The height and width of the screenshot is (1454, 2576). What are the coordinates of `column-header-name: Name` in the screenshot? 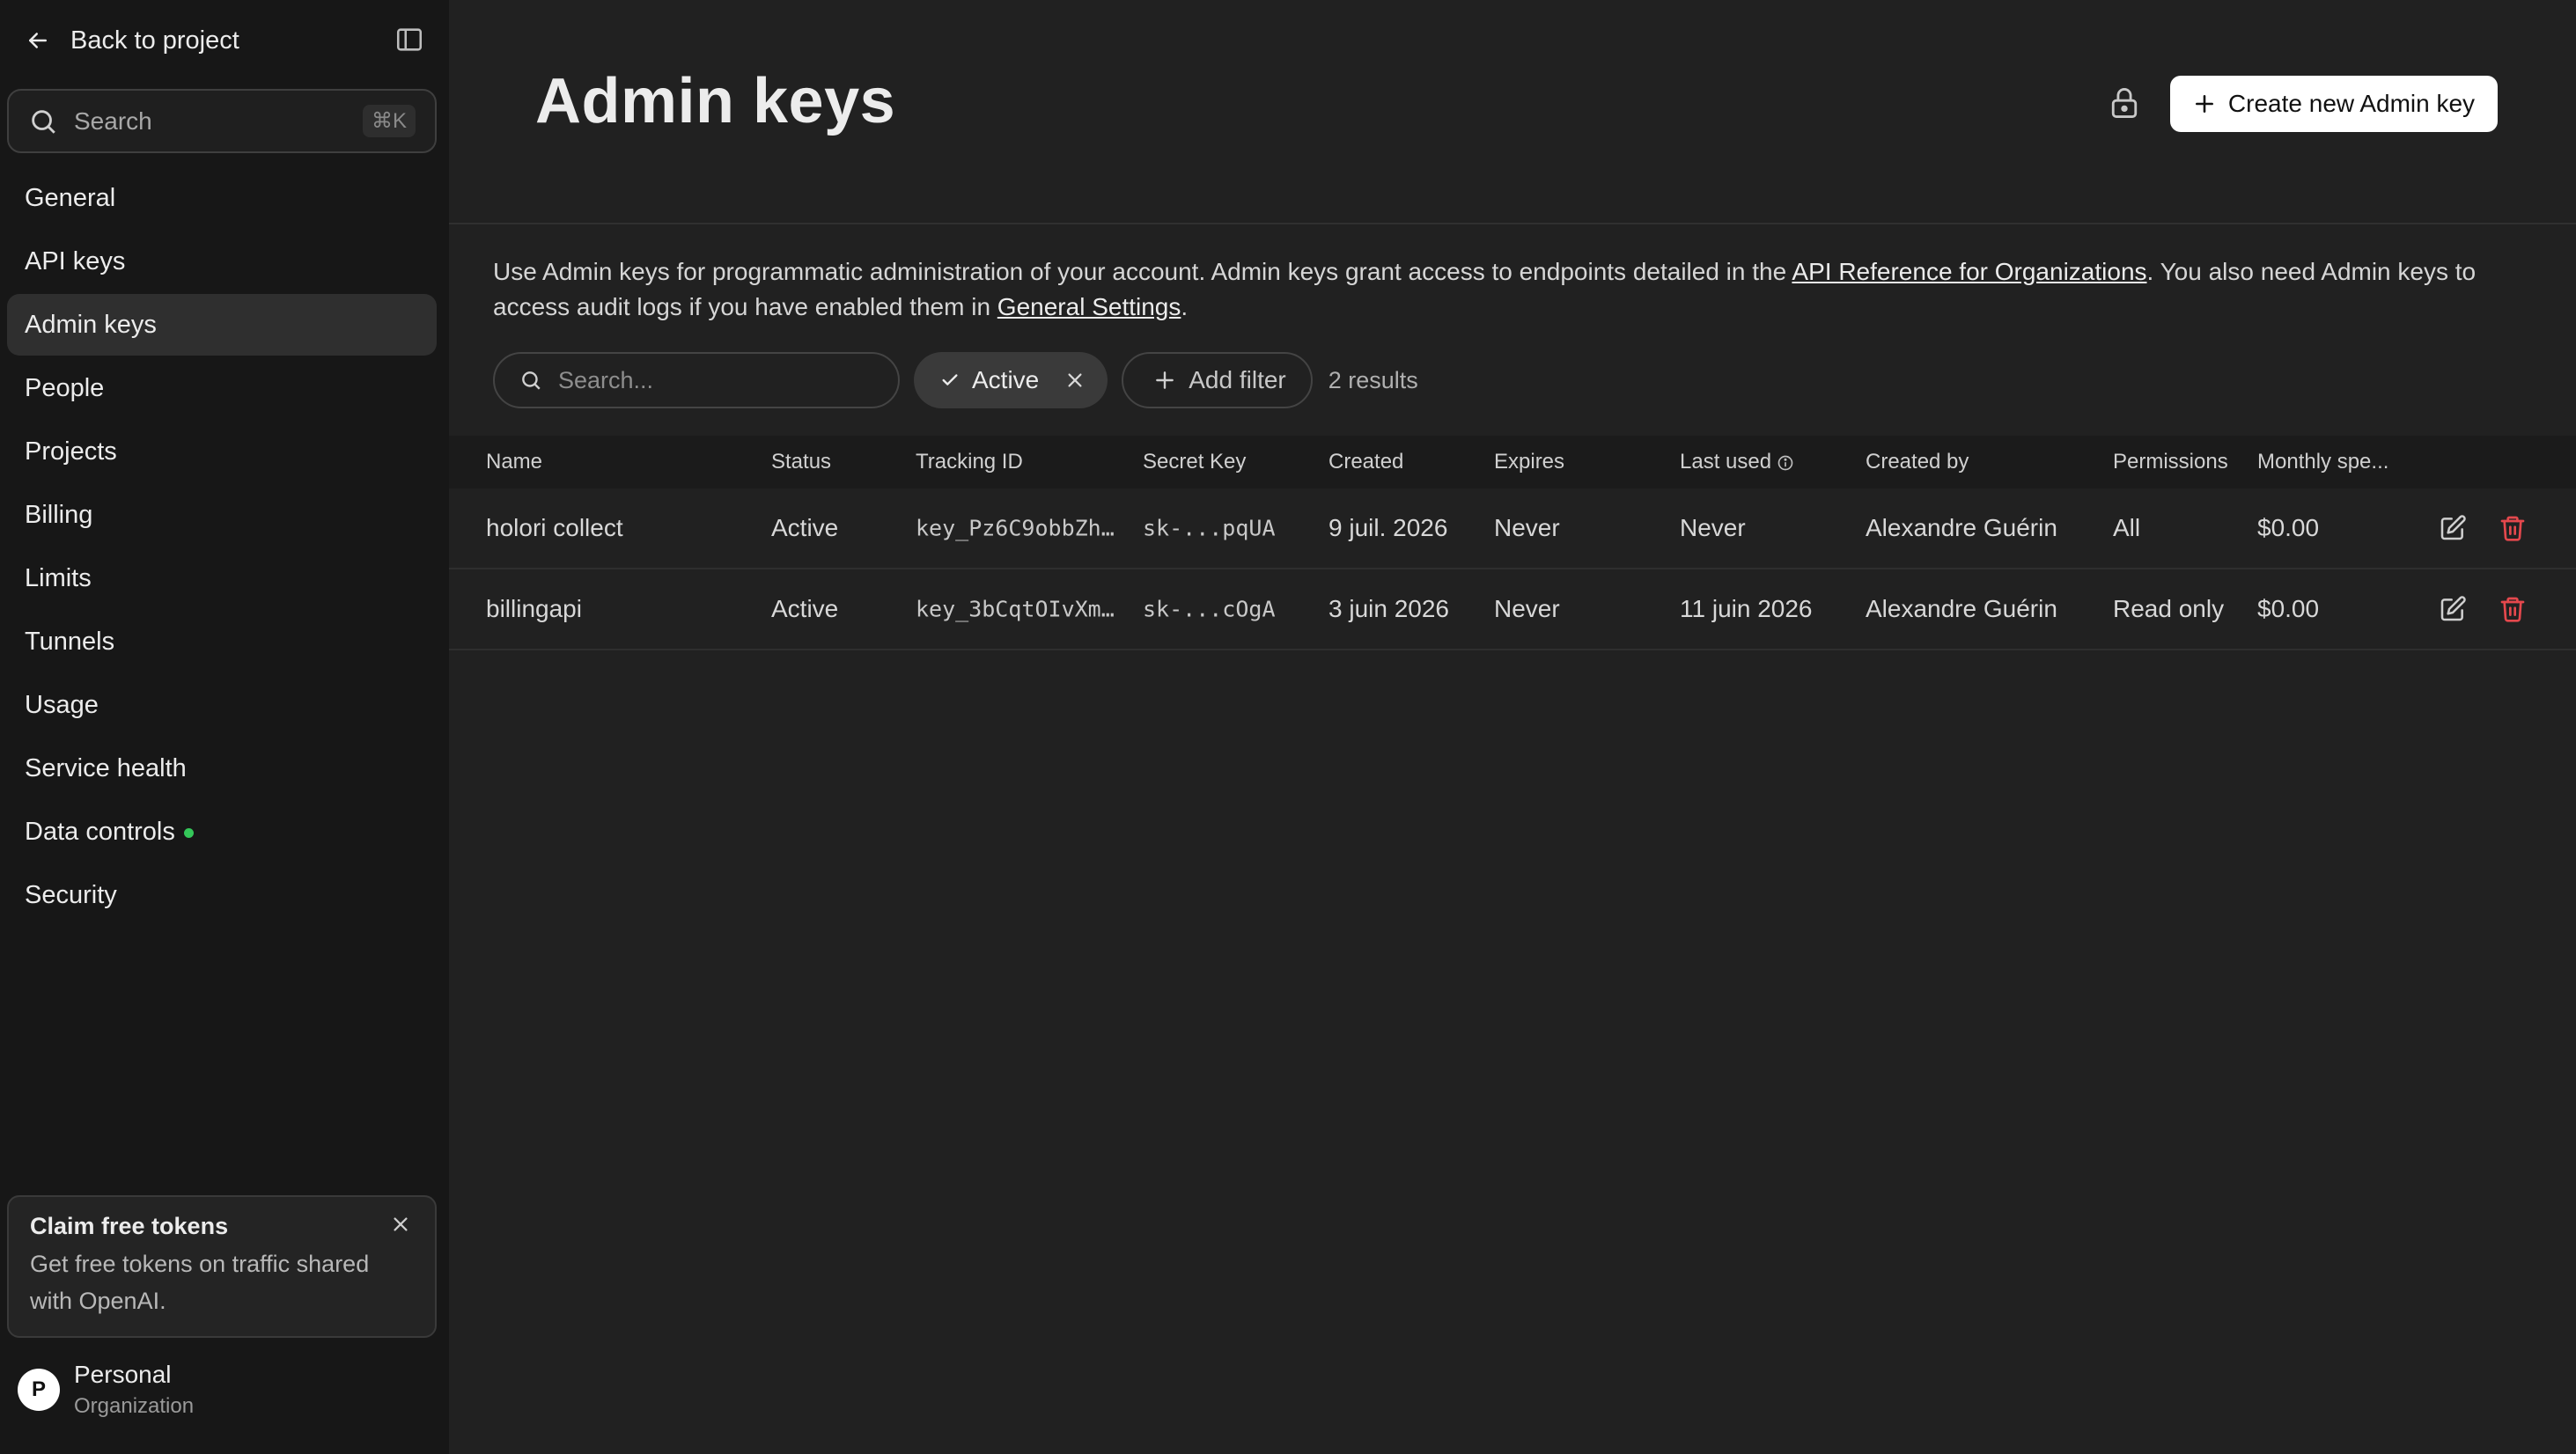 It's located at (514, 462).